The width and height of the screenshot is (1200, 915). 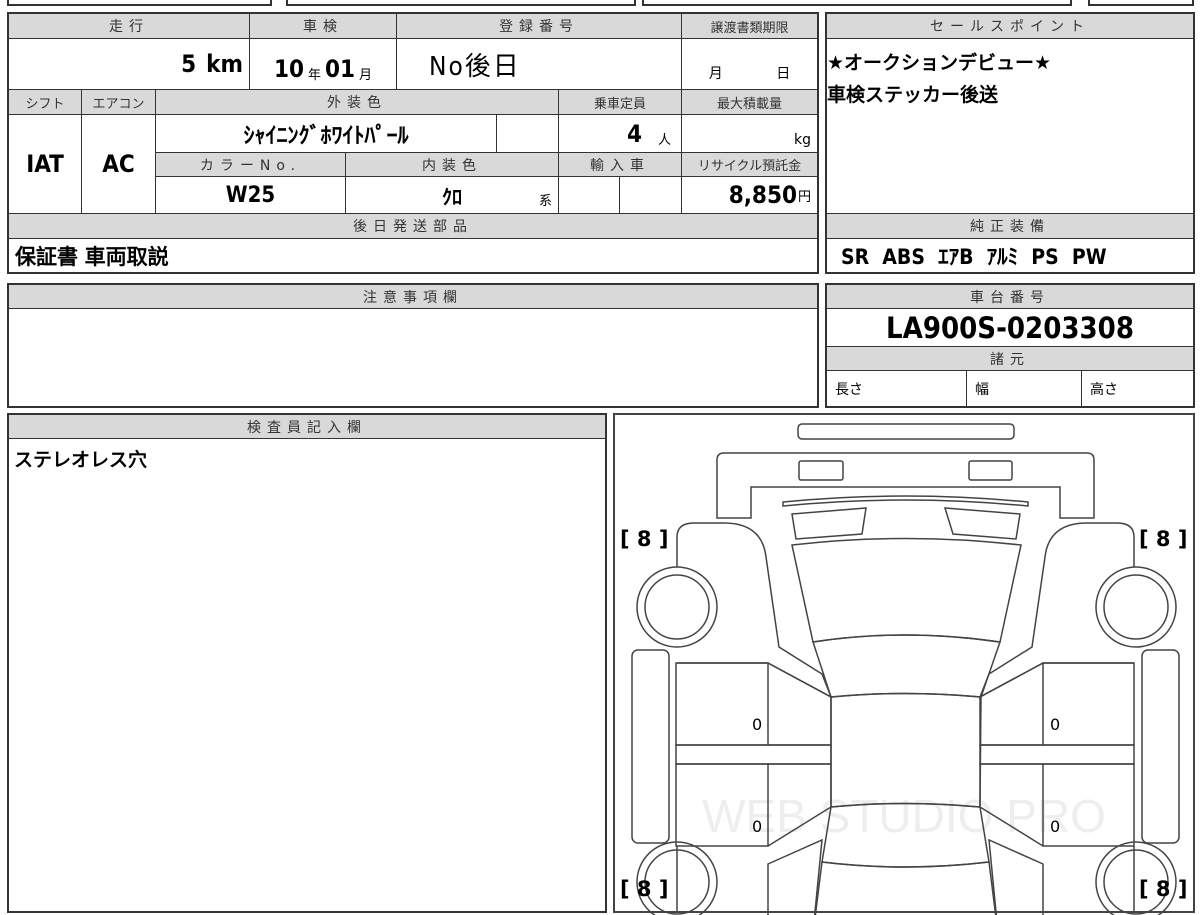 I want to click on door-mark-front-left: 0, so click(x=757, y=724).